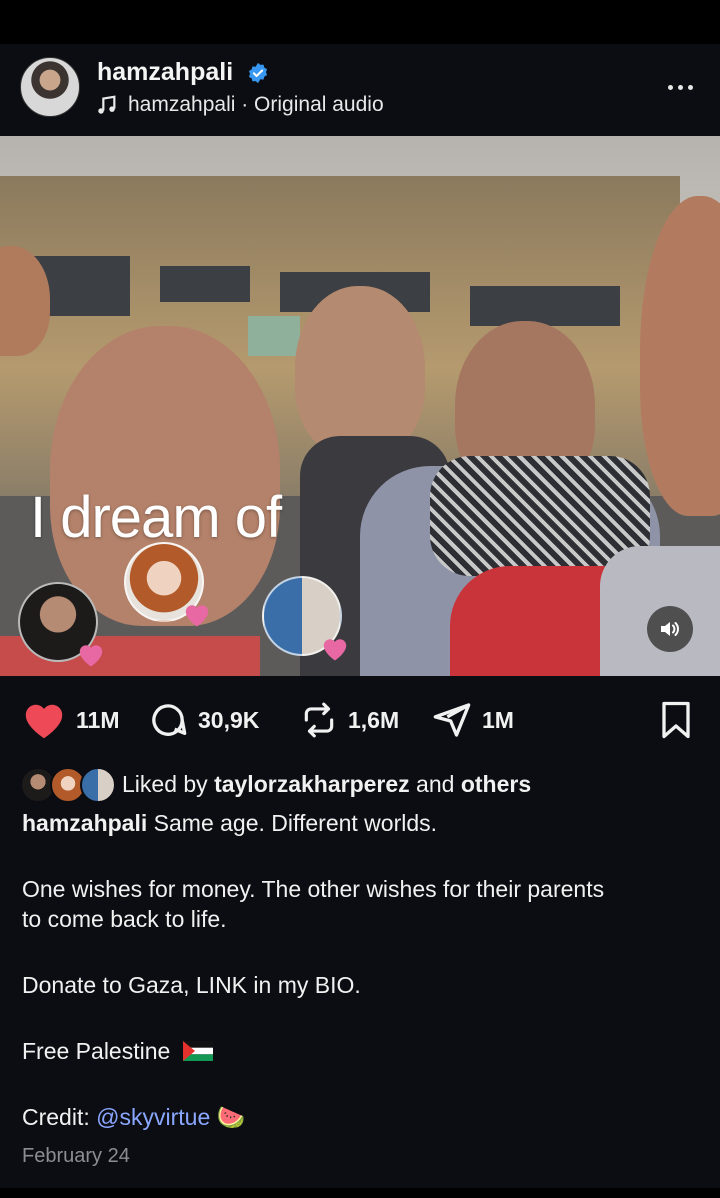 The height and width of the screenshot is (1198, 720). What do you see at coordinates (169, 720) in the screenshot?
I see `comment-icon` at bounding box center [169, 720].